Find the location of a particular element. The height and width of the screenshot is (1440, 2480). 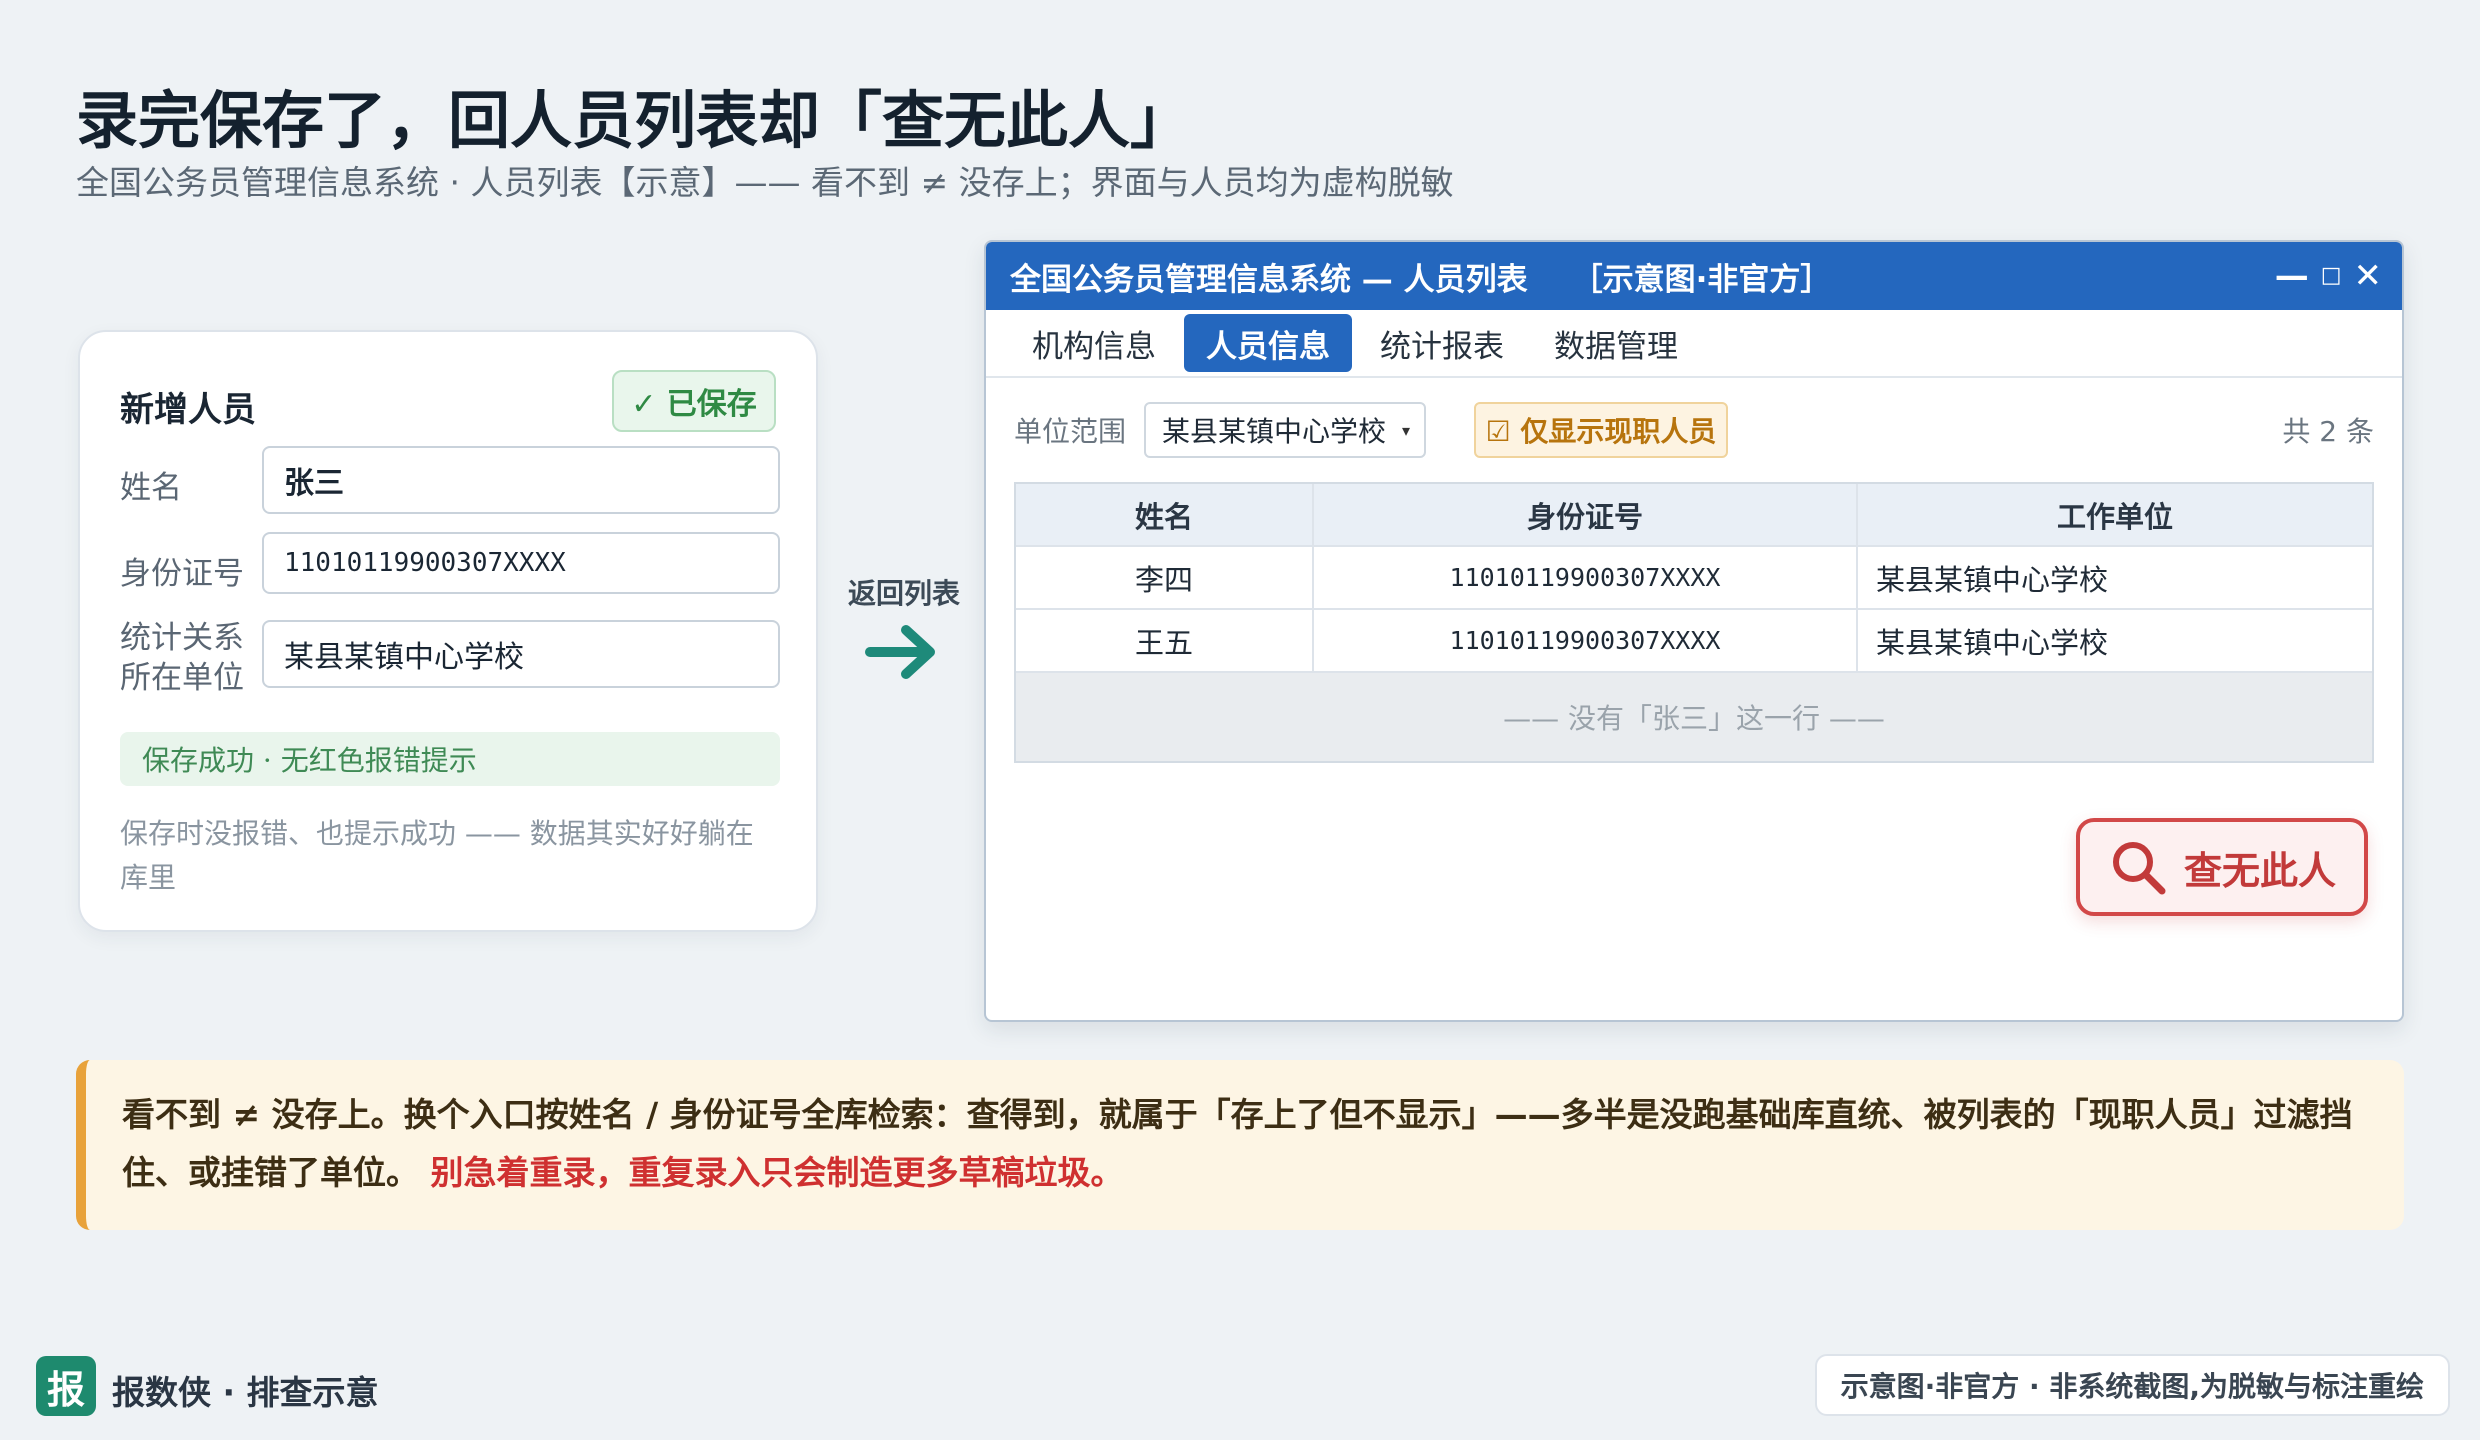

table-row: 李四 11010119900307XXXX 某县某镇中心学校 is located at coordinates (1694, 578).